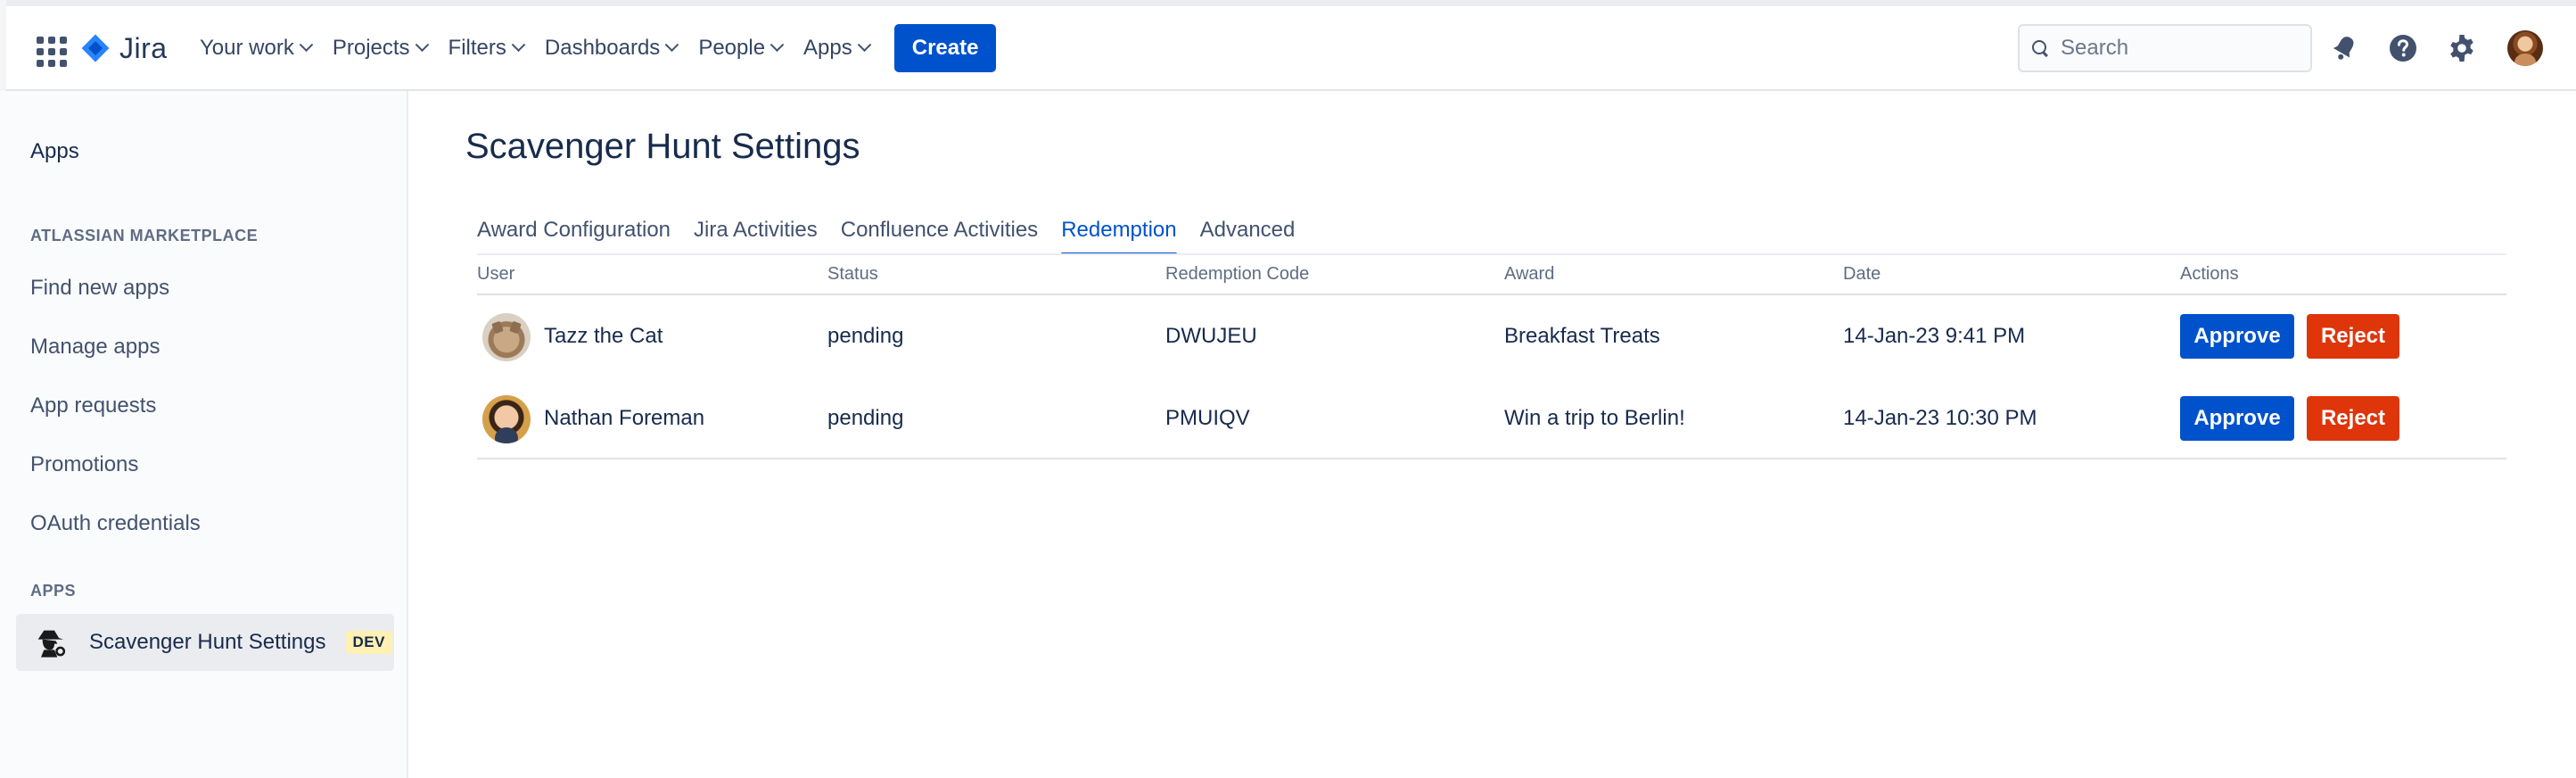 This screenshot has height=778, width=2576. Describe the element at coordinates (84, 464) in the screenshot. I see `sidebar-item-promotions: Promotions` at that location.